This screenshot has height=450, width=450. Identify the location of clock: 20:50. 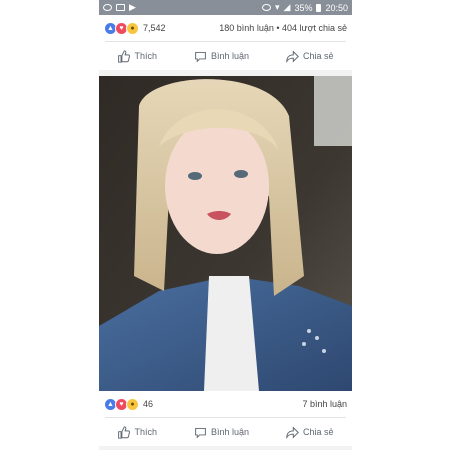
(336, 7).